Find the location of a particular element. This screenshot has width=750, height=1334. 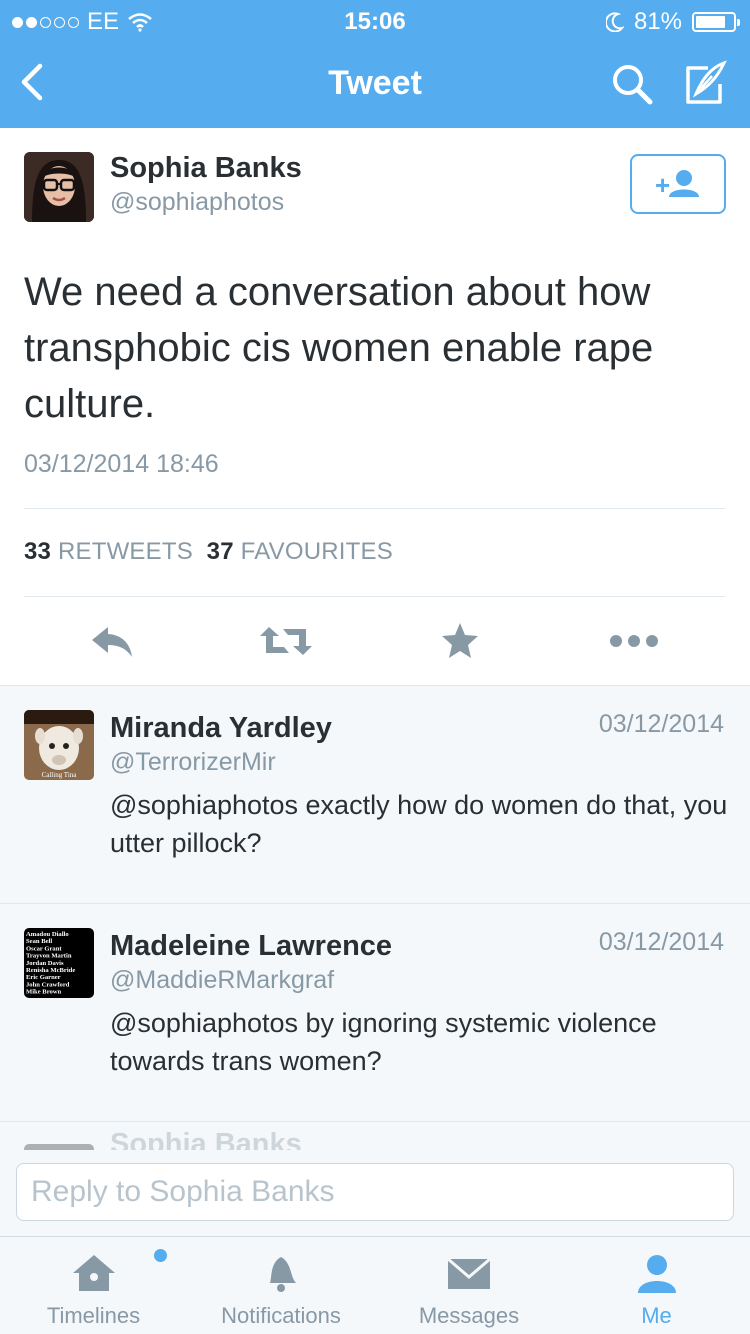

tweet-actions is located at coordinates (375, 643).